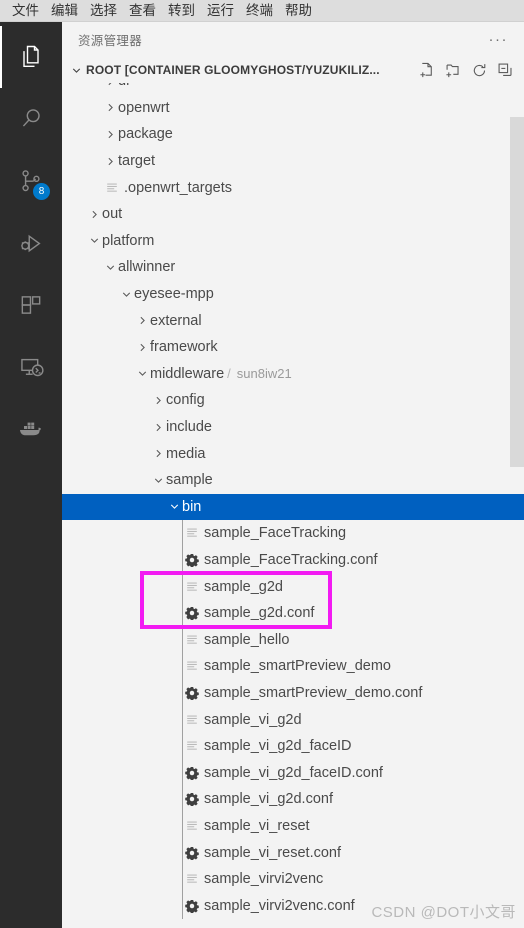  What do you see at coordinates (293, 746) in the screenshot?
I see `tree-file-row: sample_vi_g2d_faceID` at bounding box center [293, 746].